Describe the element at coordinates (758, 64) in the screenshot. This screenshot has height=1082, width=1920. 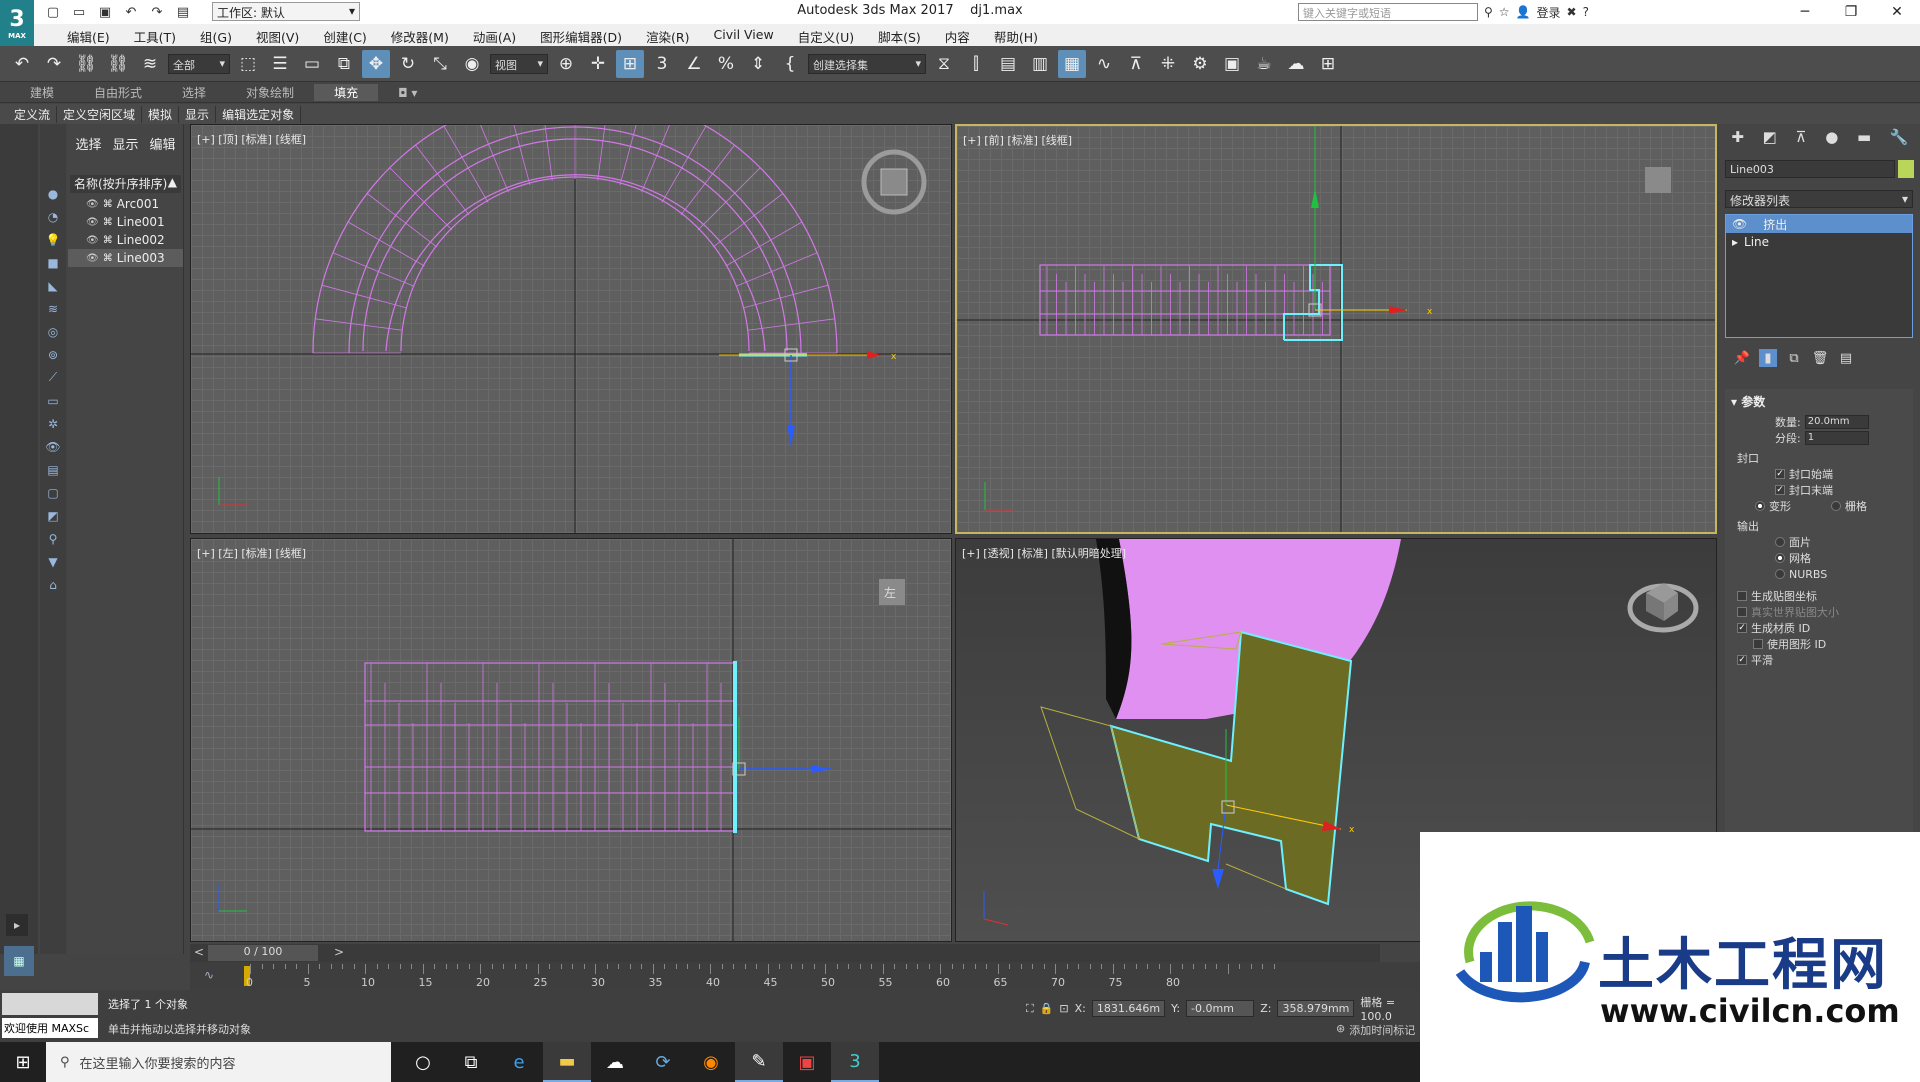
I see `spinner-snap-icon: ⇕` at that location.